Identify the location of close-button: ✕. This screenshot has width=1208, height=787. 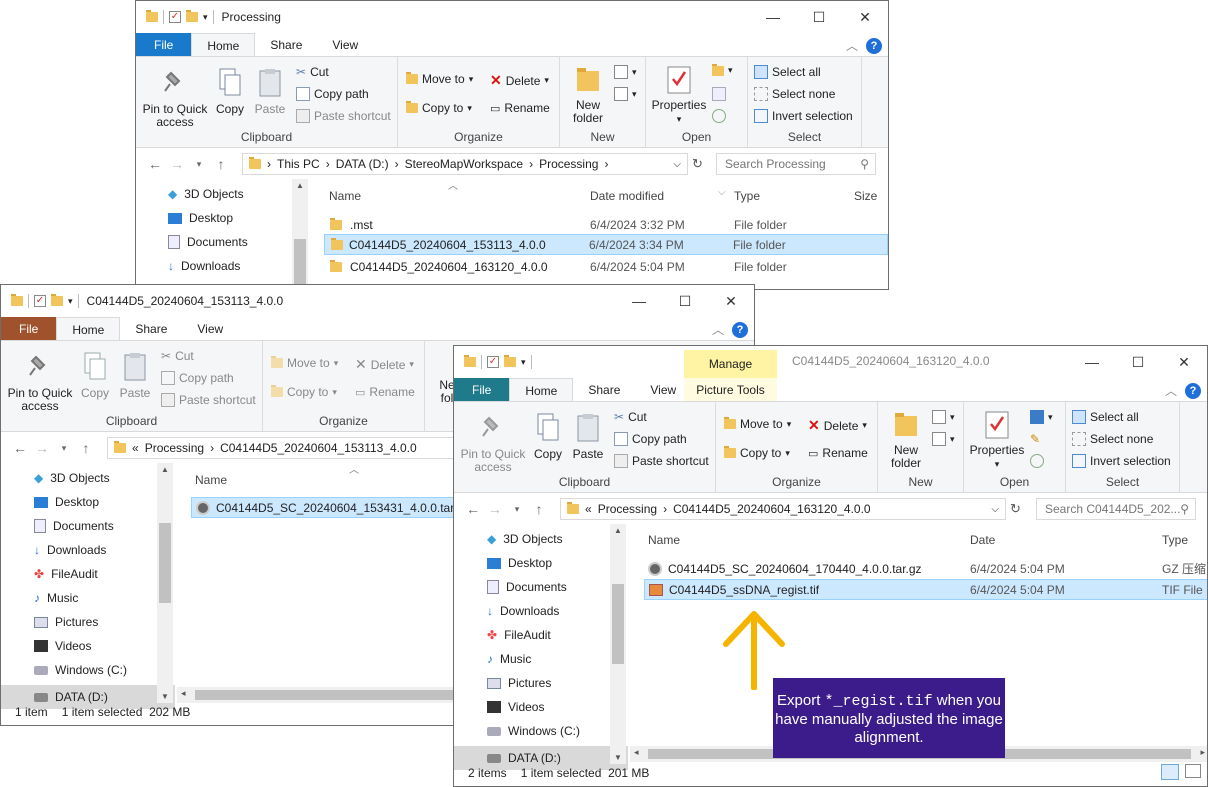
(1184, 362).